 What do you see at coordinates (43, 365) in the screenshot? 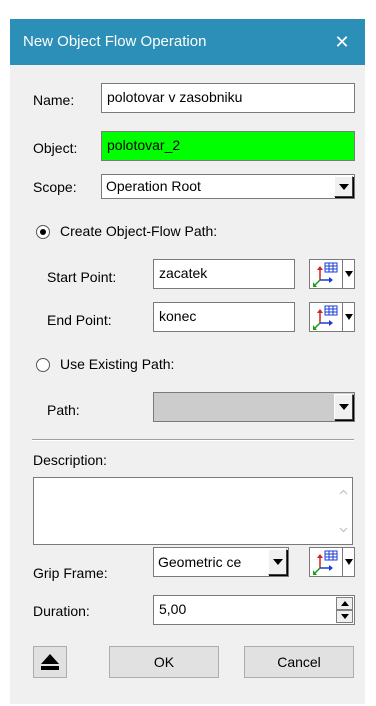
I see `use-existing-path-radio` at bounding box center [43, 365].